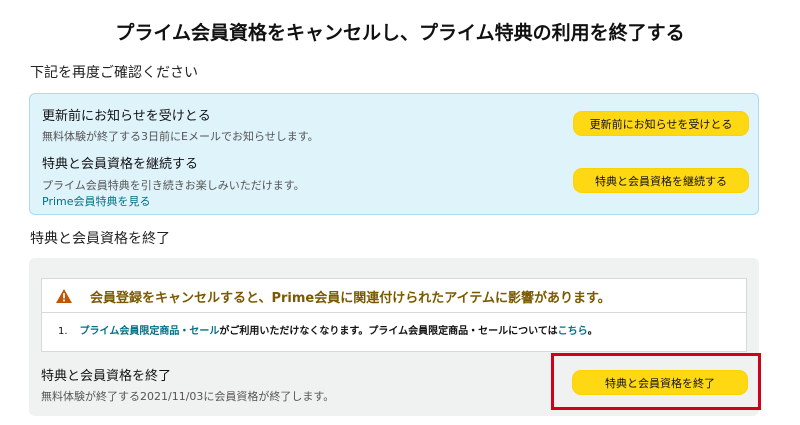 This screenshot has height=425, width=800. Describe the element at coordinates (173, 185) in the screenshot. I see `continue-option-description: プライム会員特典を引き続きお楽しみいただけます。` at that location.